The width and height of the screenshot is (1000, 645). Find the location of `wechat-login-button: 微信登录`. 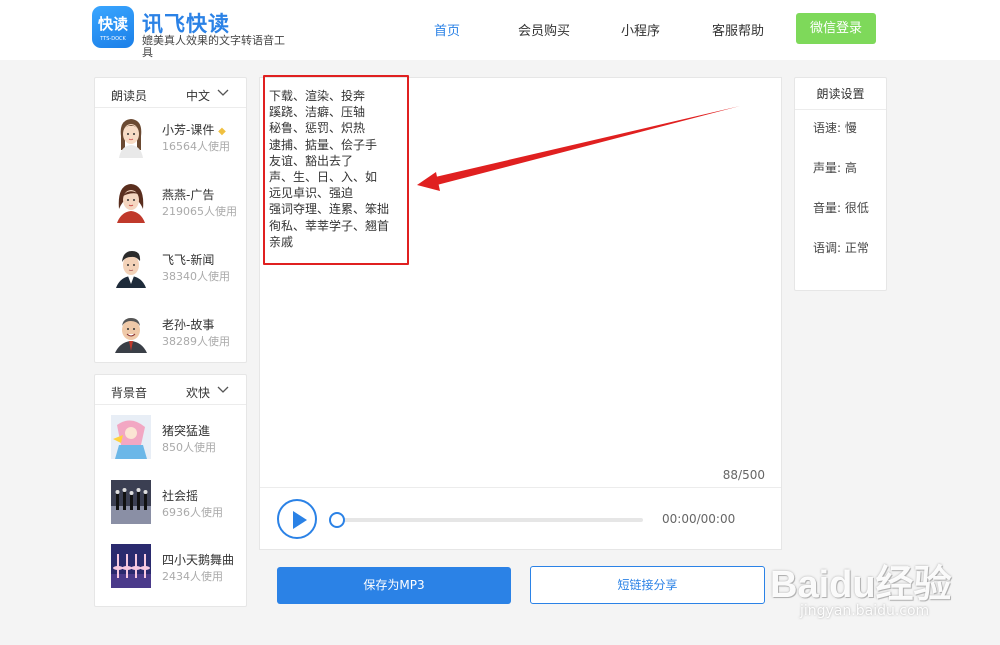

wechat-login-button: 微信登录 is located at coordinates (836, 28).